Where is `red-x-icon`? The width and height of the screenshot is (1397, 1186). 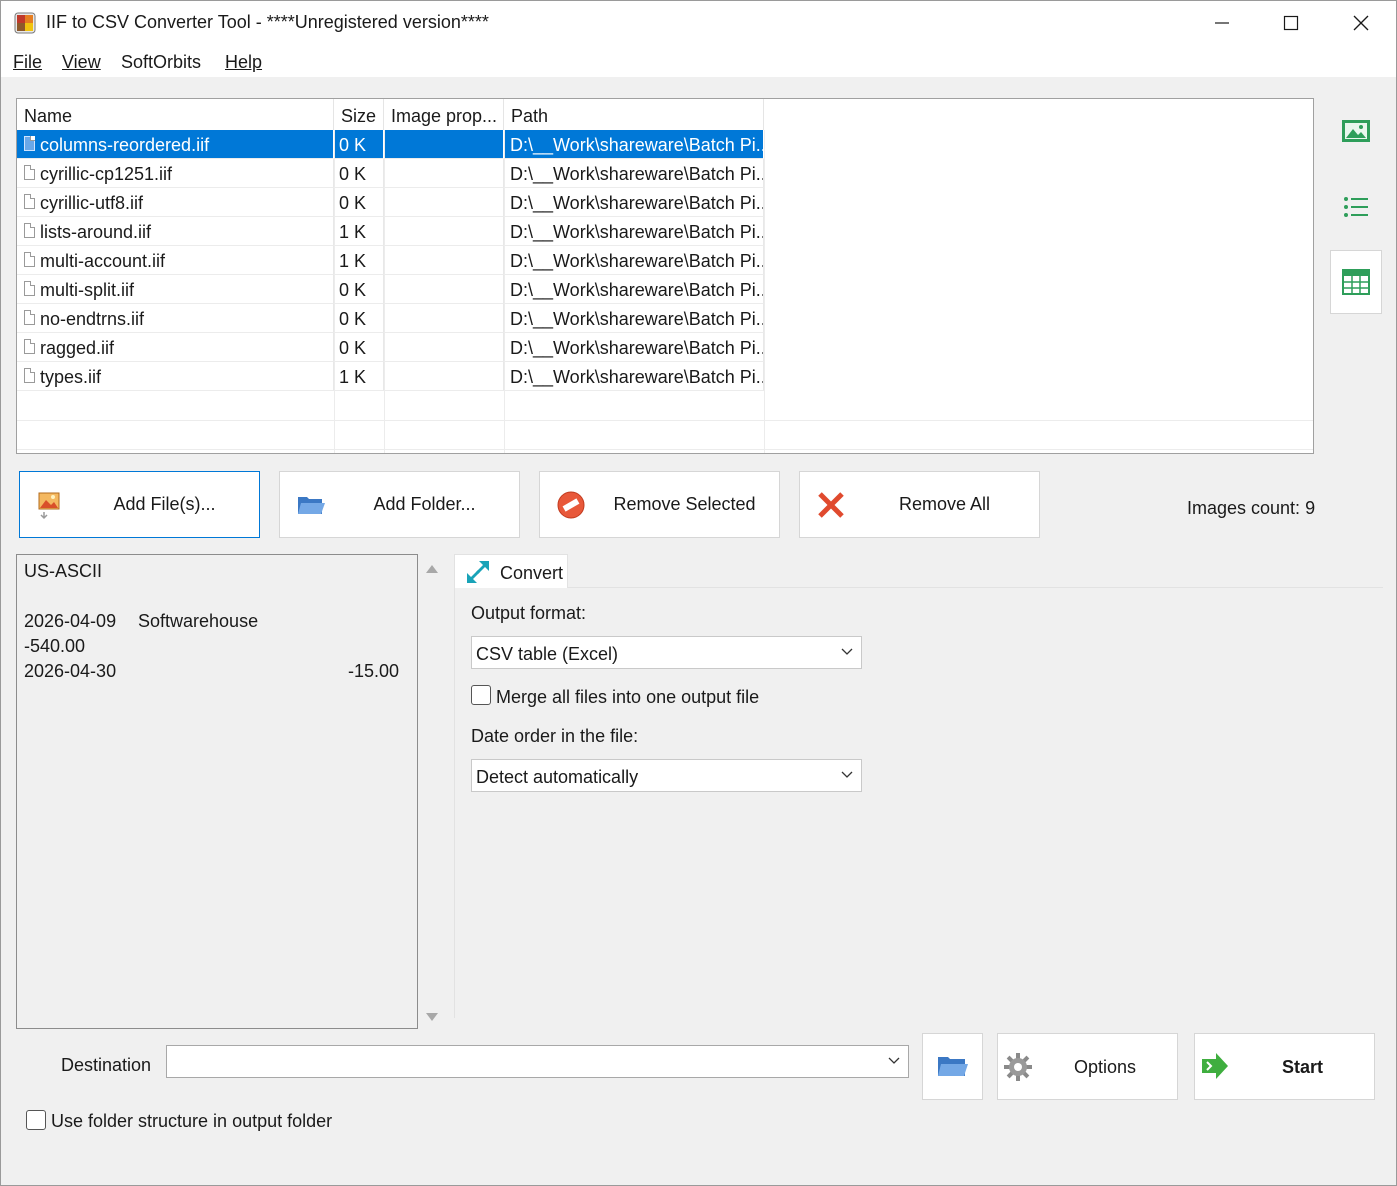 red-x-icon is located at coordinates (831, 505).